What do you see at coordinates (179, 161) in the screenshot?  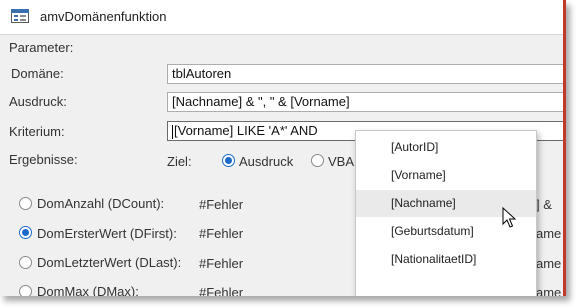 I see `ziel-label: Ziel:` at bounding box center [179, 161].